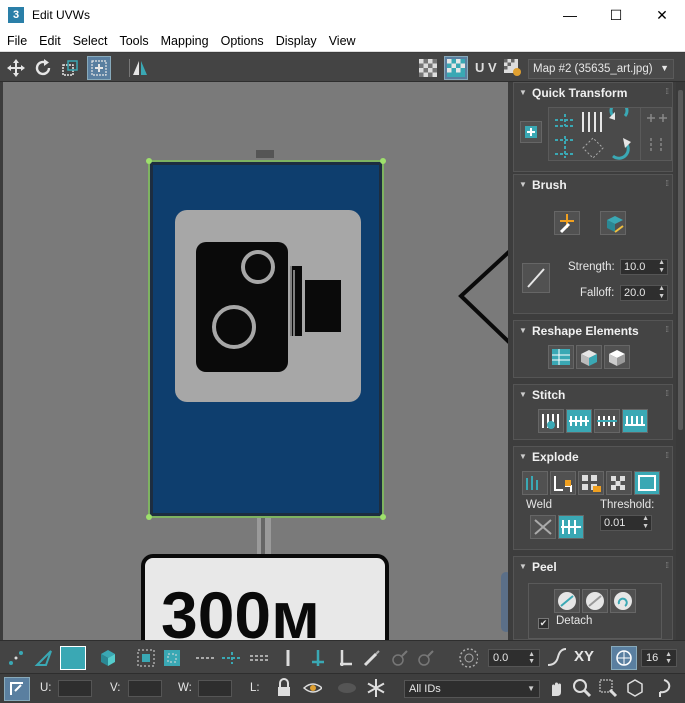 The width and height of the screenshot is (685, 703). I want to click on soft-select-icon, so click(556, 658).